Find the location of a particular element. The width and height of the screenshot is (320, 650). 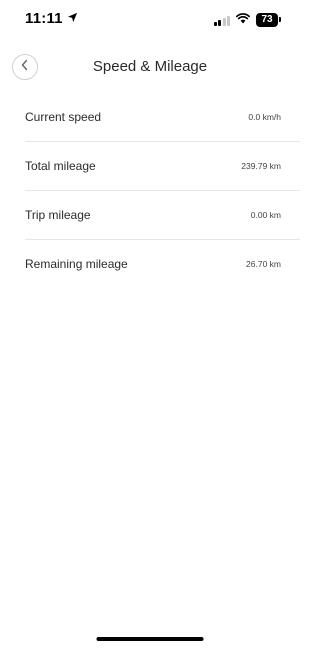

row-label: Current speed is located at coordinates (63, 116).